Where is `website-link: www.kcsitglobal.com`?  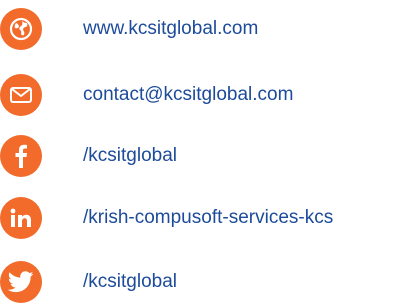 website-link: www.kcsitglobal.com is located at coordinates (129, 29).